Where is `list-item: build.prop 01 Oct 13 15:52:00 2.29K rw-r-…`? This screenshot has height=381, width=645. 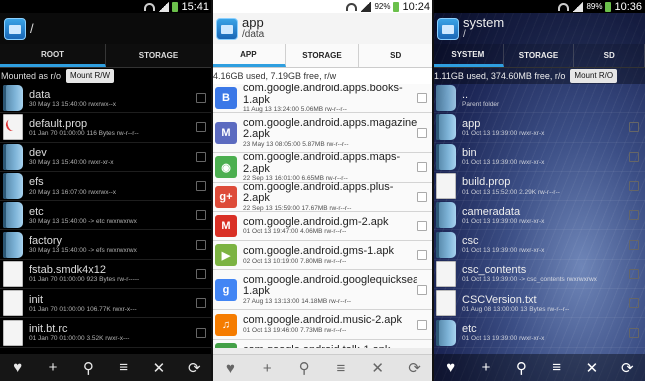
list-item: build.prop 01 Oct 13 15:52:00 2.29K rw-r-… is located at coordinates (539, 187).